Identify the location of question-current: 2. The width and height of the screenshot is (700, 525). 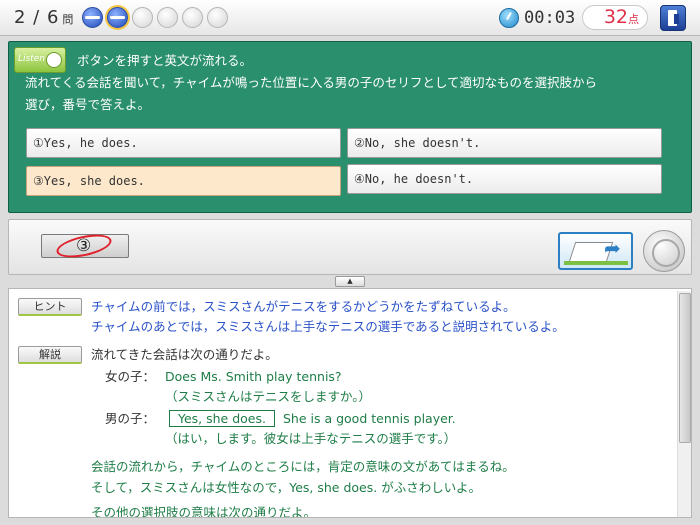
(20, 17).